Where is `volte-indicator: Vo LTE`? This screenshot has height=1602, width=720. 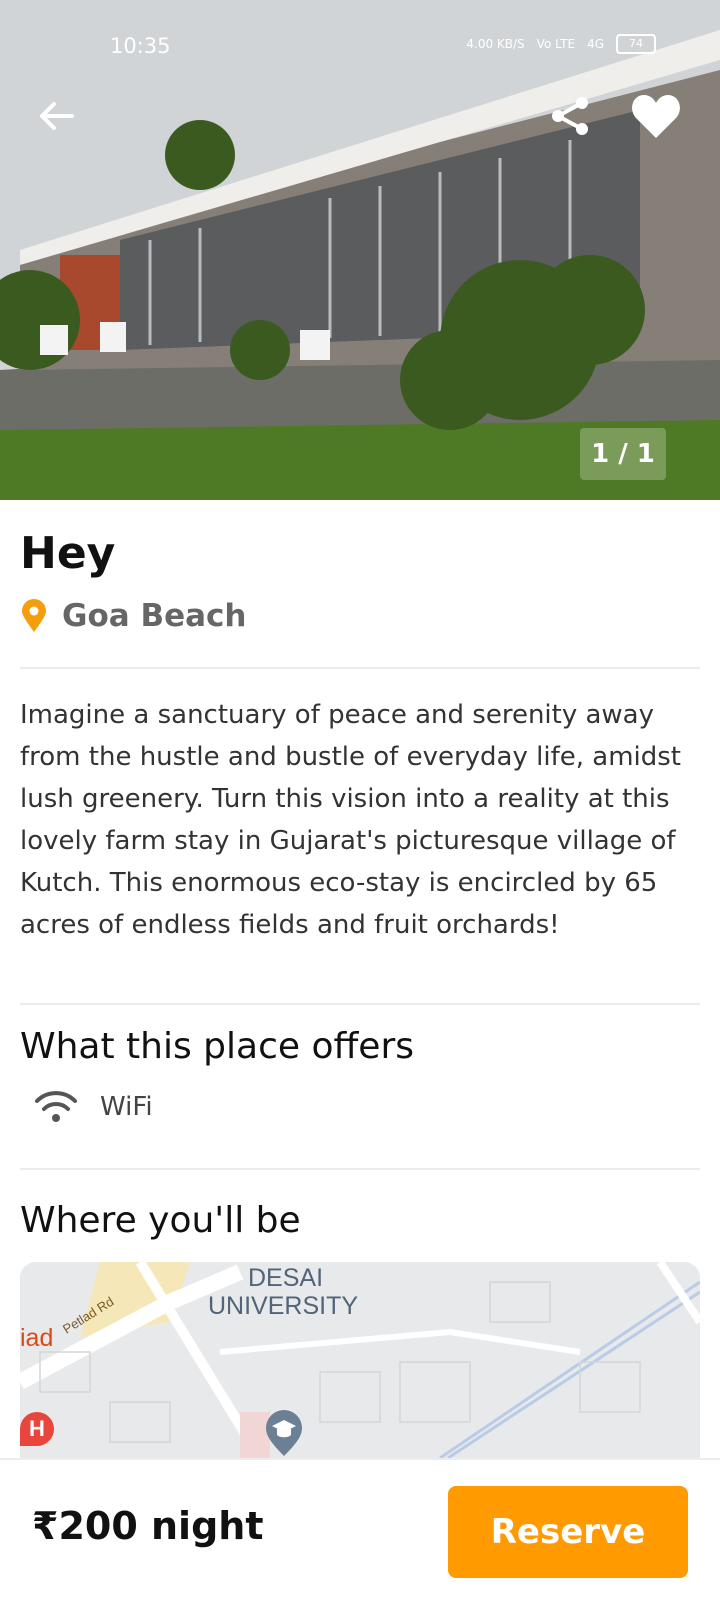
volte-indicator: Vo LTE is located at coordinates (556, 44).